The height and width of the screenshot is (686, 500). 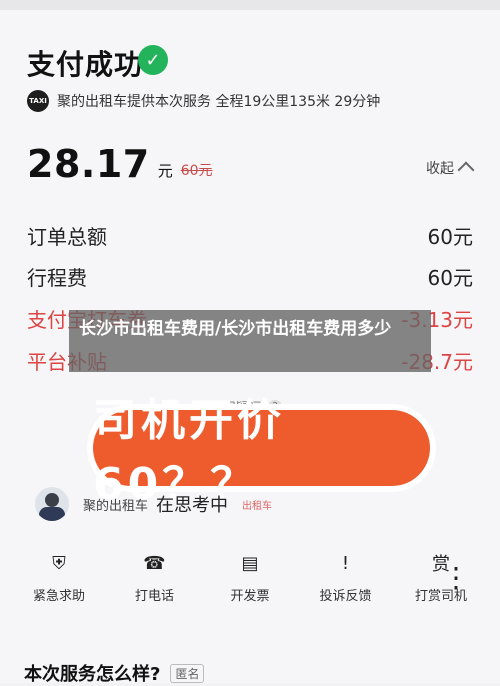 What do you see at coordinates (59, 563) in the screenshot?
I see `shield-icon: ⛨` at bounding box center [59, 563].